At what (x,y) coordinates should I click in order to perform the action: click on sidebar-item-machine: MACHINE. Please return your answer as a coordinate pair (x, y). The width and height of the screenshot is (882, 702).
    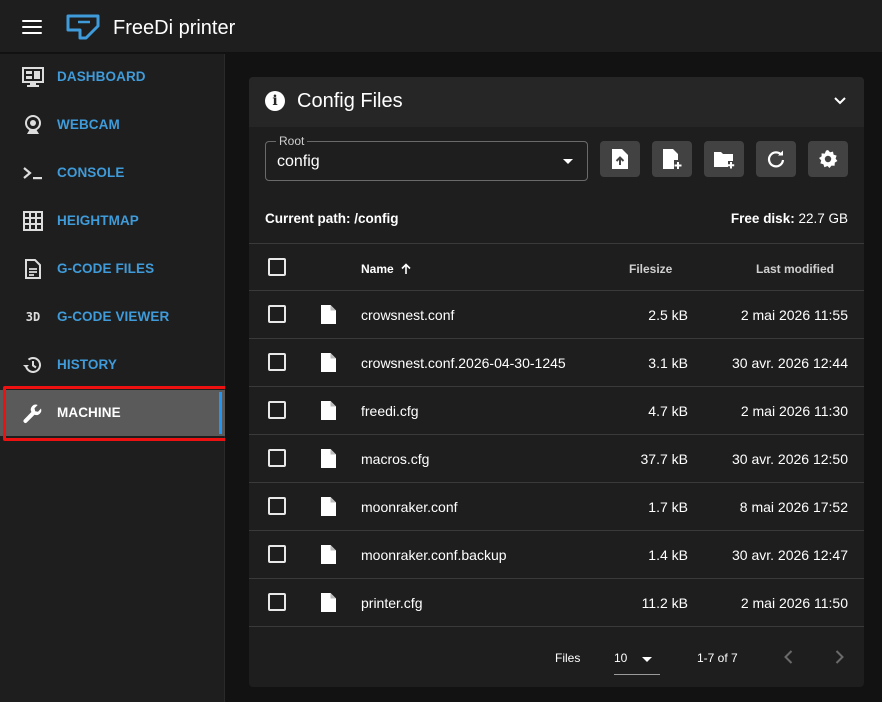
    Looking at the image, I should click on (112, 413).